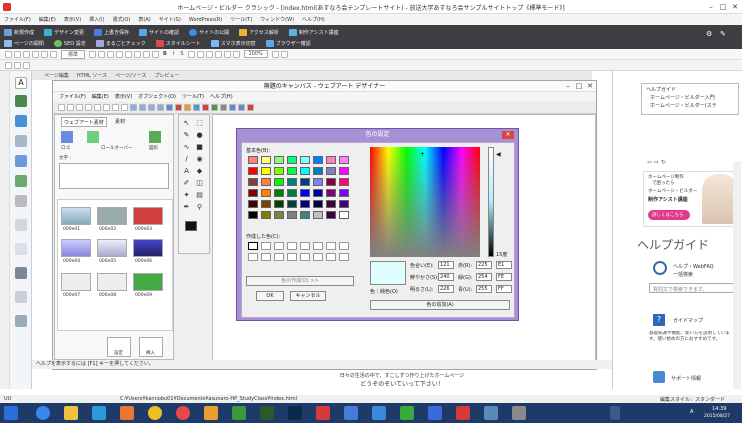 Image resolution: width=742 pixels, height=423 pixels. Describe the element at coordinates (504, 265) in the screenshot. I see `hex-red-field: E1` at that location.